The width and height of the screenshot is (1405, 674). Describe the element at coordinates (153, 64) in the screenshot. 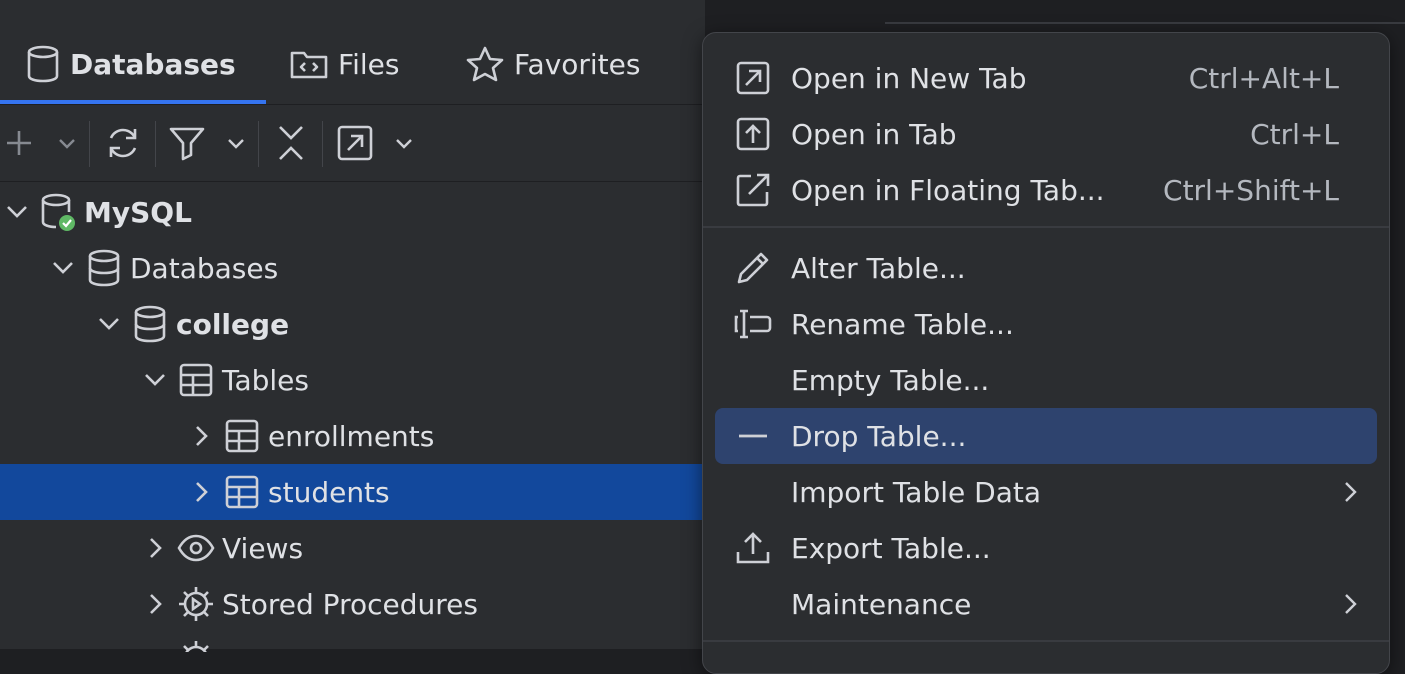

I see `tab-databases-label: Databases` at that location.